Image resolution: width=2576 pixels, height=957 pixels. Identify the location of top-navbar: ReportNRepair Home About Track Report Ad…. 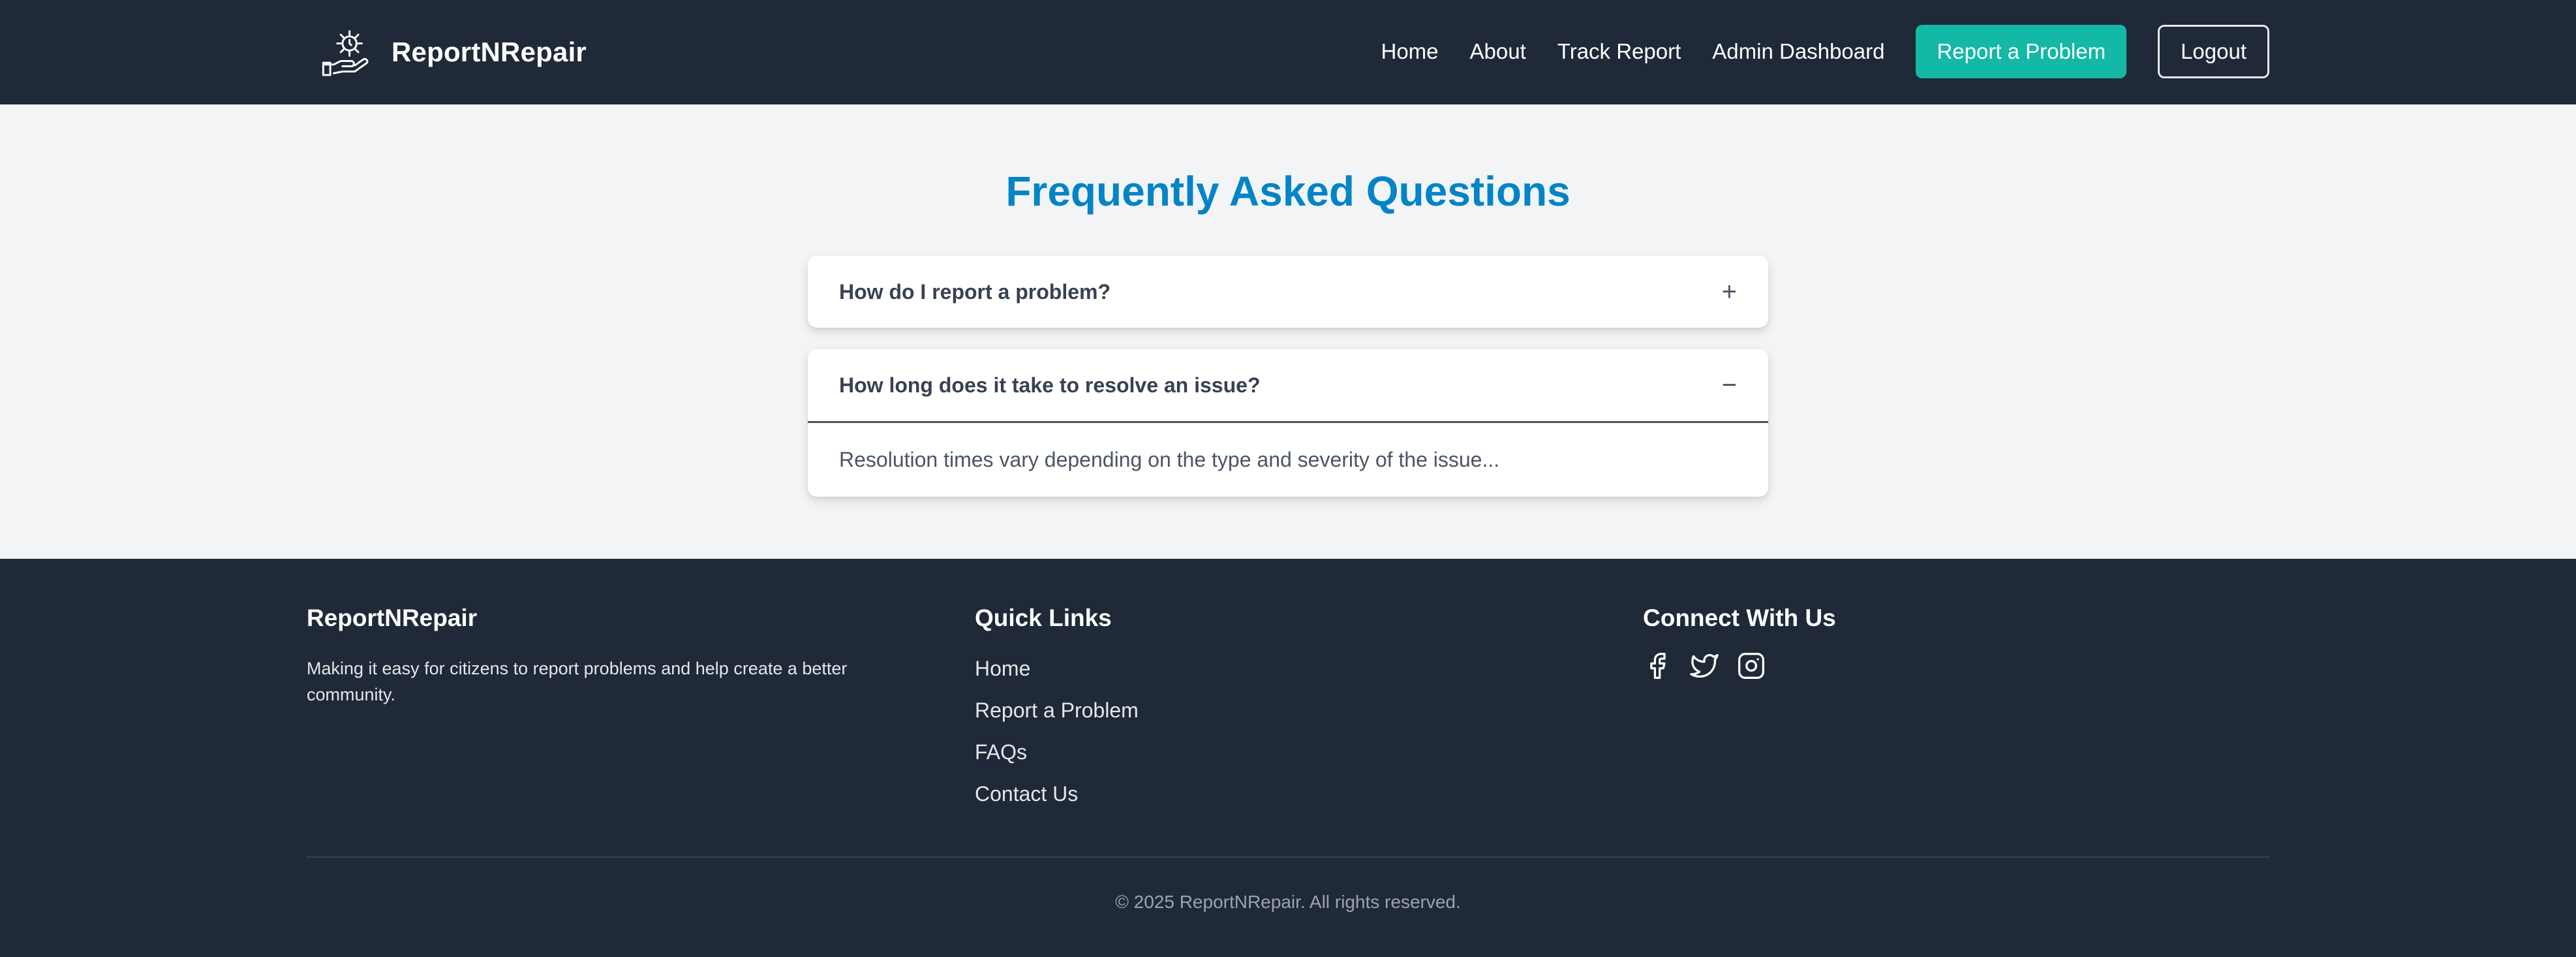
(1288, 52).